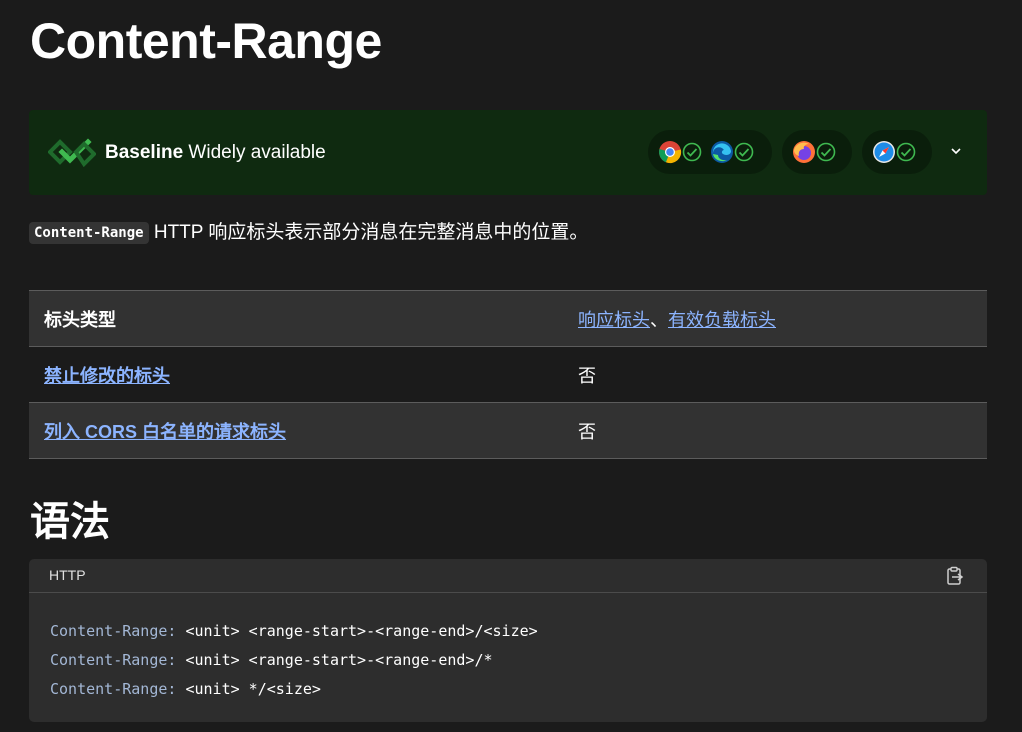 This screenshot has height=732, width=1022. Describe the element at coordinates (614, 320) in the screenshot. I see `response-header-link: 响应标头` at that location.